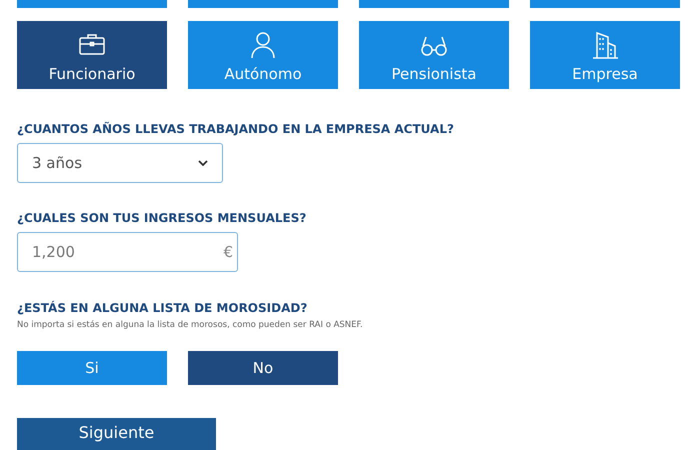 Image resolution: width=700 pixels, height=450 pixels. I want to click on profile-tile: Funcionario, so click(92, 55).